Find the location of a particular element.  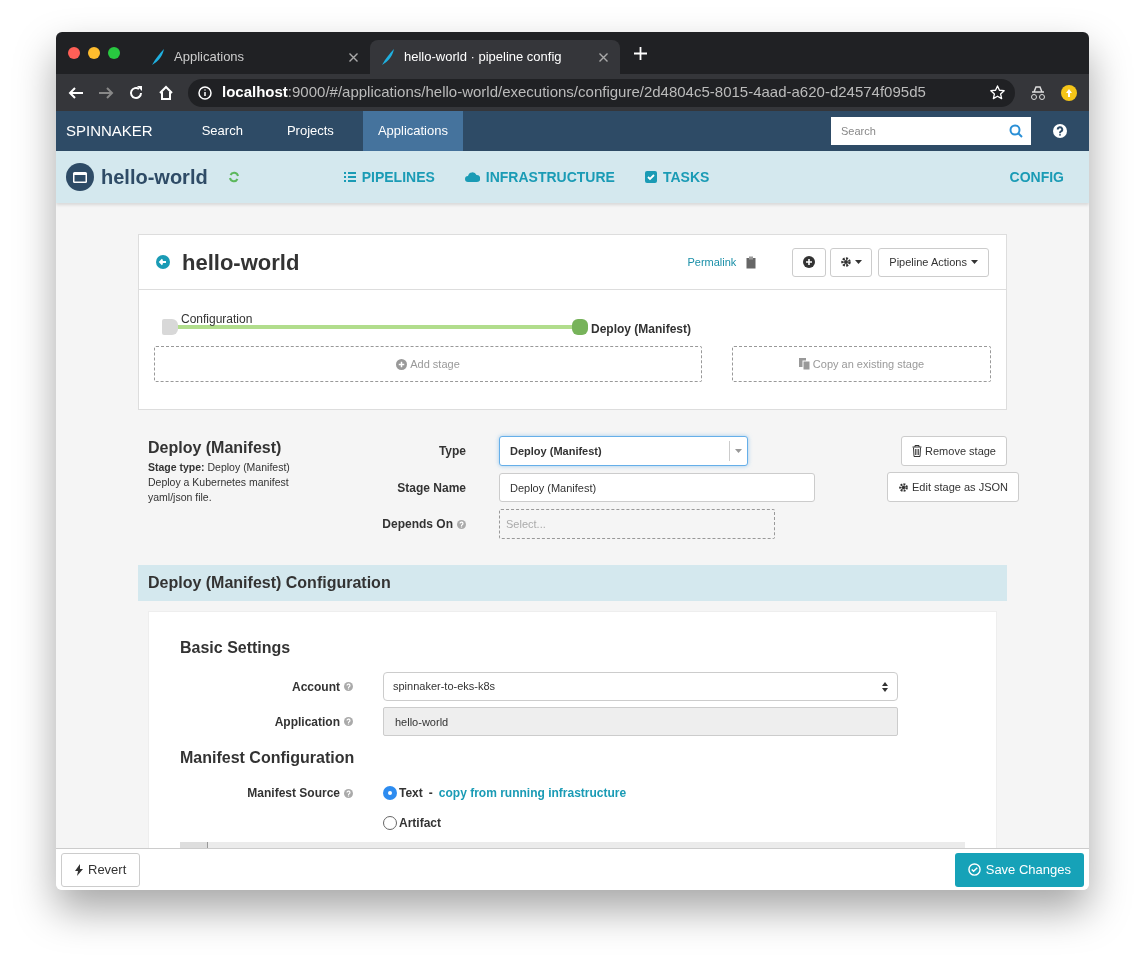

profile-avatar-icon is located at coordinates (1069, 92).